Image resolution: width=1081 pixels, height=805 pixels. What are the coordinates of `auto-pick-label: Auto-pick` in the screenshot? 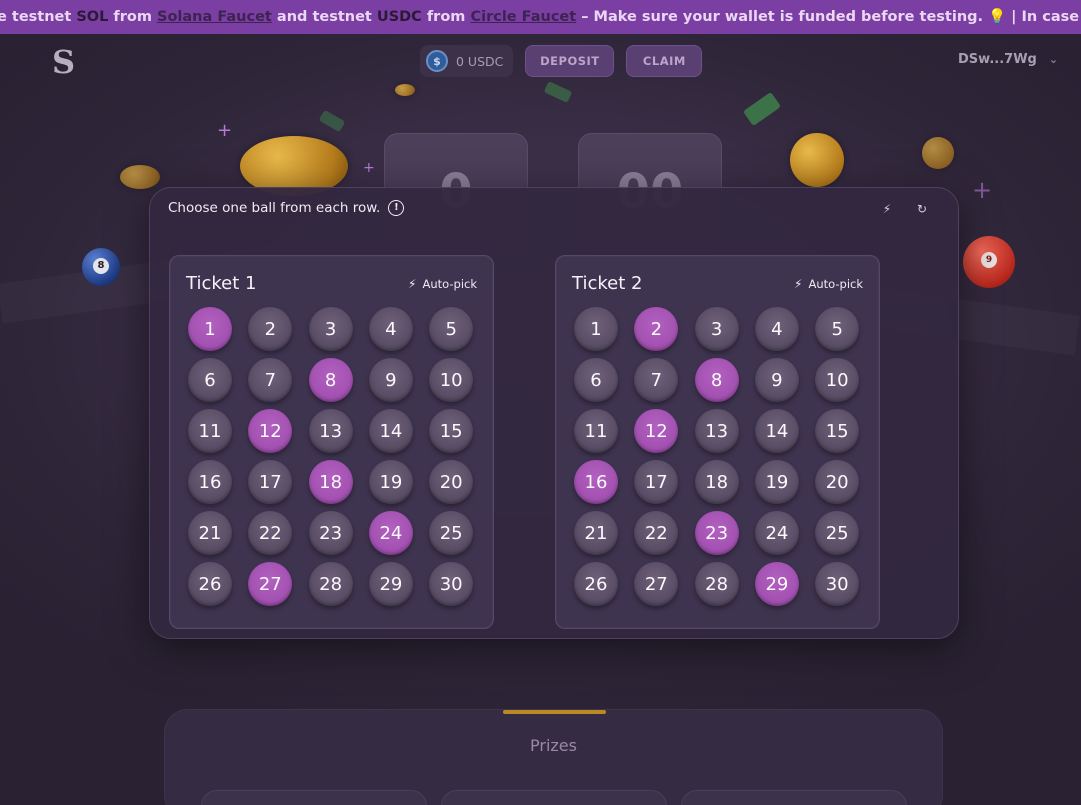 It's located at (835, 284).